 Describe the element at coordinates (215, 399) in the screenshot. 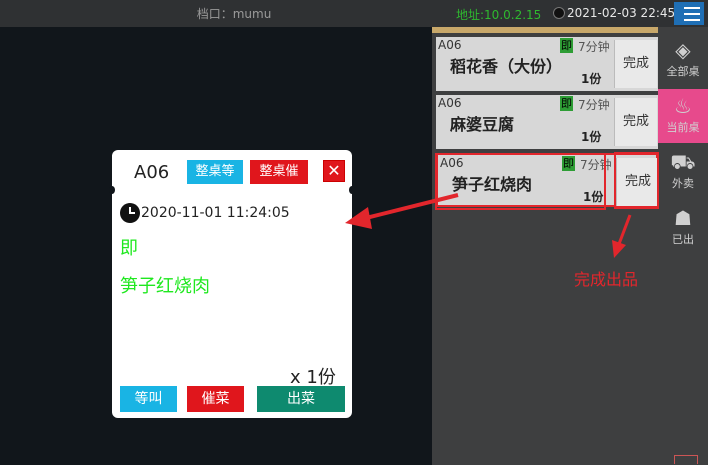

I see `urge-button: 催菜` at that location.